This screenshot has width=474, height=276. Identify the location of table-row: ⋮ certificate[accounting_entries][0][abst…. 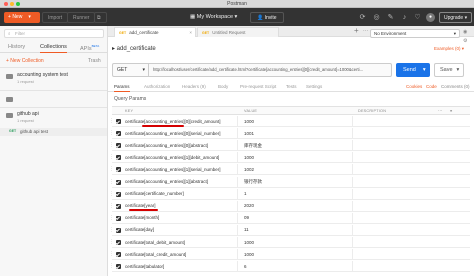
(289, 146).